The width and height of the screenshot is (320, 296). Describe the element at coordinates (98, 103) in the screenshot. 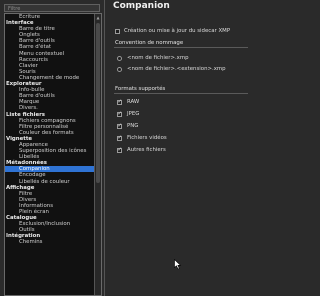

I see `scroll-thumb` at that location.